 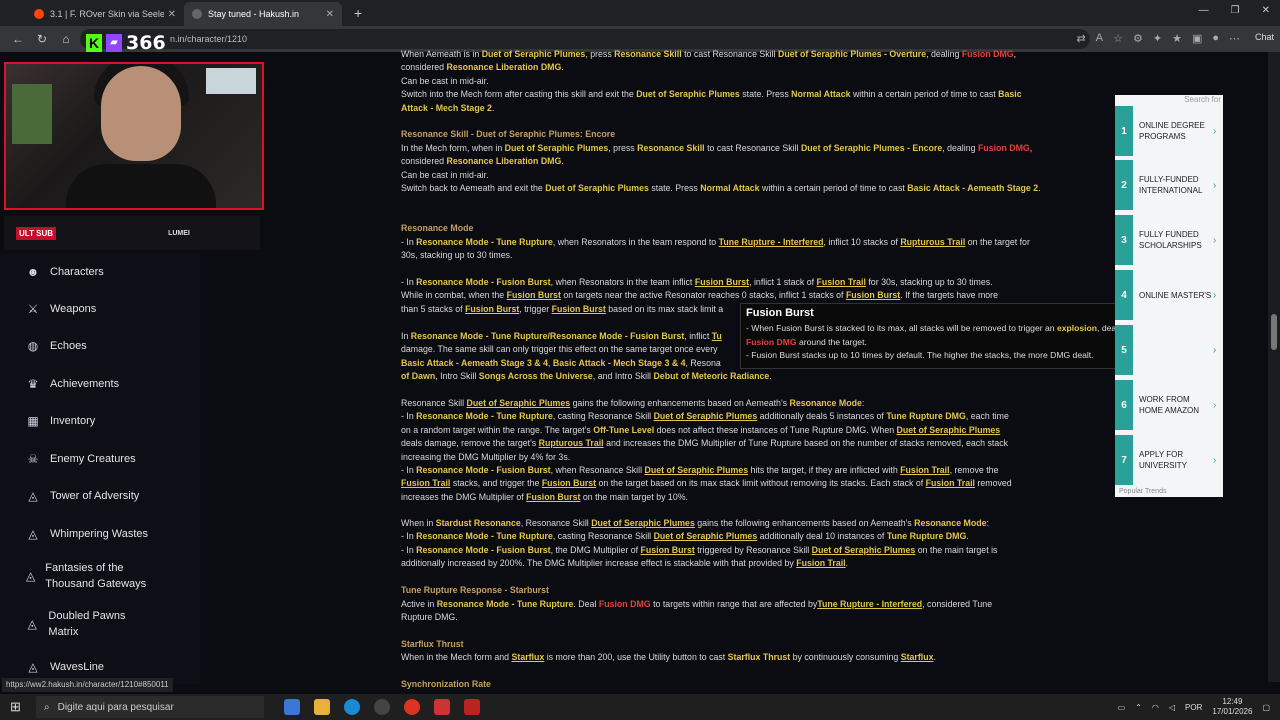 I want to click on sidebar-item-wastes: ◬ Whimpering Wastes, so click(x=87, y=534).